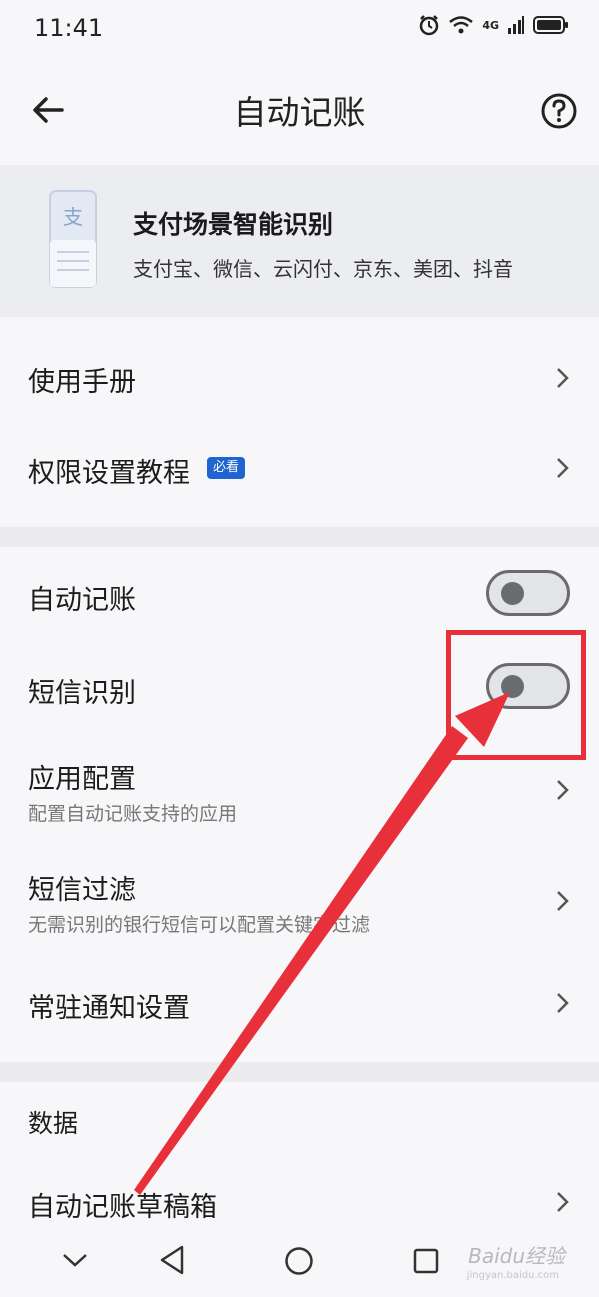 The image size is (599, 1297). What do you see at coordinates (73, 239) in the screenshot?
I see `payment-document-icon: 支` at bounding box center [73, 239].